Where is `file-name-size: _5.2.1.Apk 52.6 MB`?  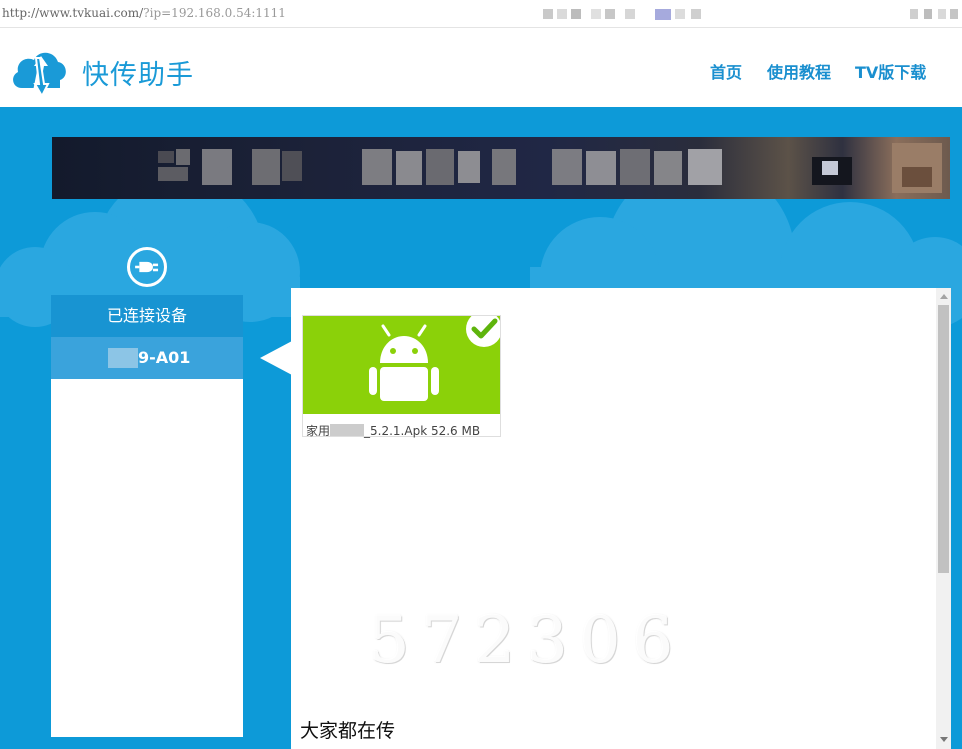
file-name-size: _5.2.1.Apk 52.6 MB is located at coordinates (422, 431).